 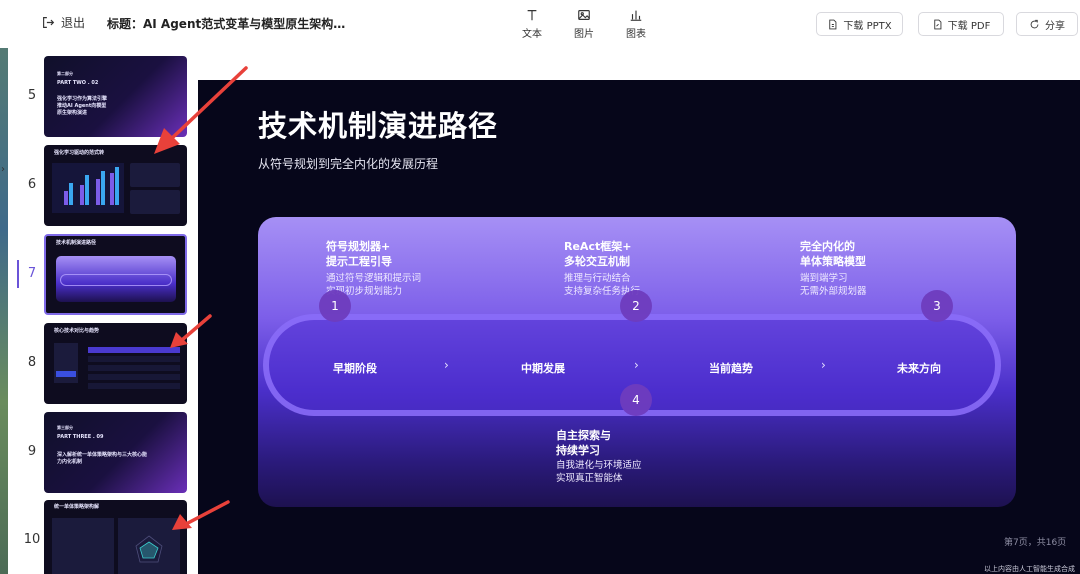 What do you see at coordinates (65, 427) in the screenshot?
I see `thumb-line: 第三部分` at bounding box center [65, 427].